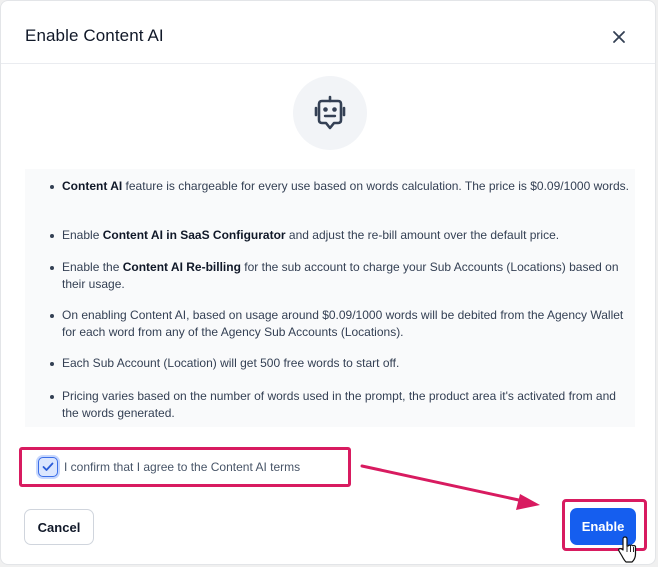 The width and height of the screenshot is (658, 567). Describe the element at coordinates (94, 35) in the screenshot. I see `dialog-title: Enable Content AI` at that location.